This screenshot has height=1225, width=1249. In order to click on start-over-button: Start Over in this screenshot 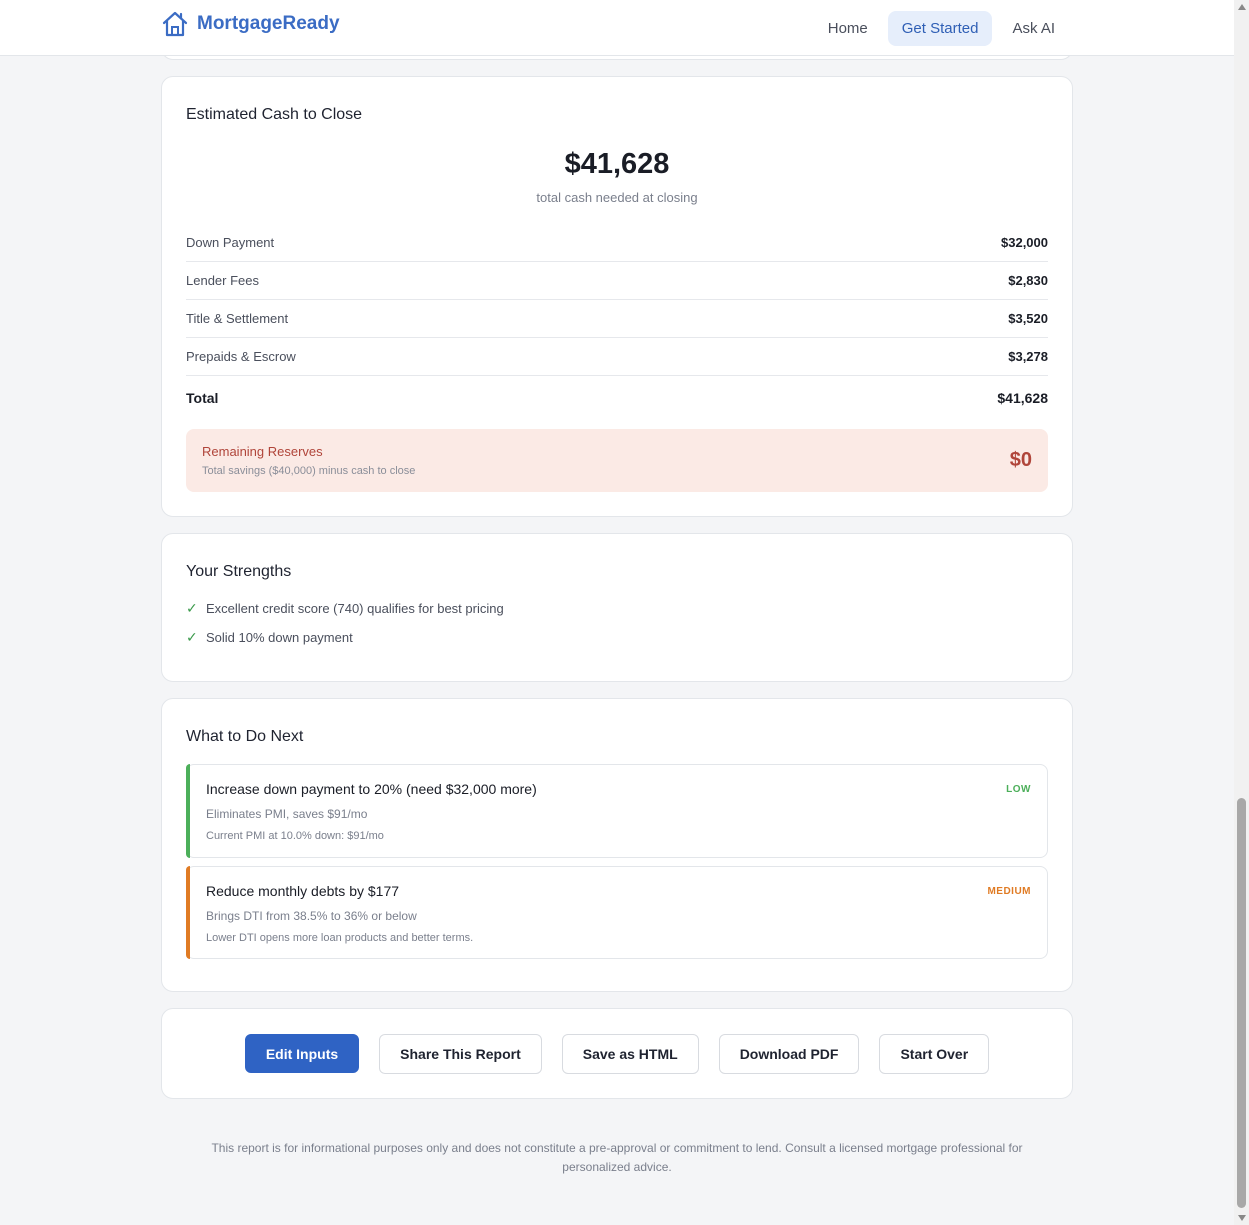, I will do `click(934, 1054)`.